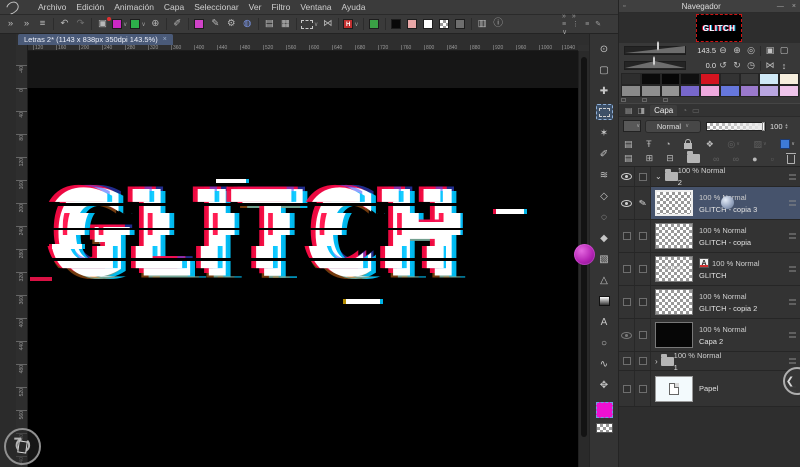  I want to click on menu-animación: Animación, so click(134, 7).